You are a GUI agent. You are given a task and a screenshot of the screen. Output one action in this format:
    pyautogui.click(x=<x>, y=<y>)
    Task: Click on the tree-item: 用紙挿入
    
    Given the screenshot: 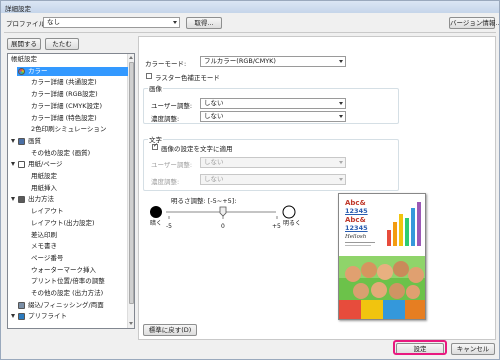 What is the action you would take?
    pyautogui.click(x=68, y=188)
    